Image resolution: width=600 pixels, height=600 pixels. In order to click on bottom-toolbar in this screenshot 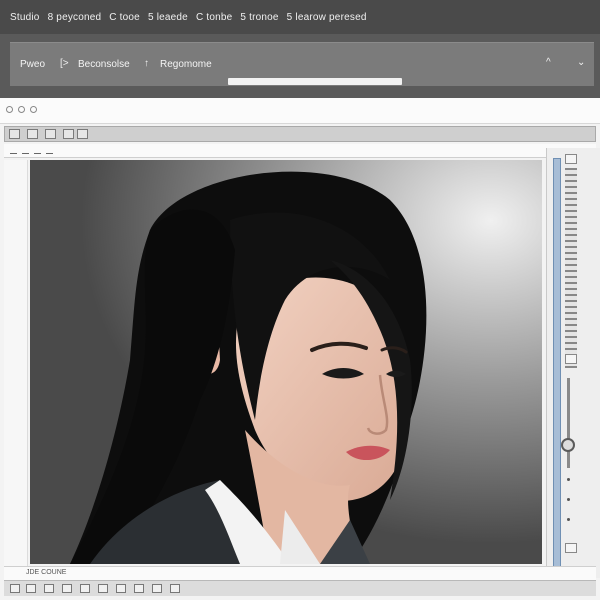, I will do `click(300, 588)`.